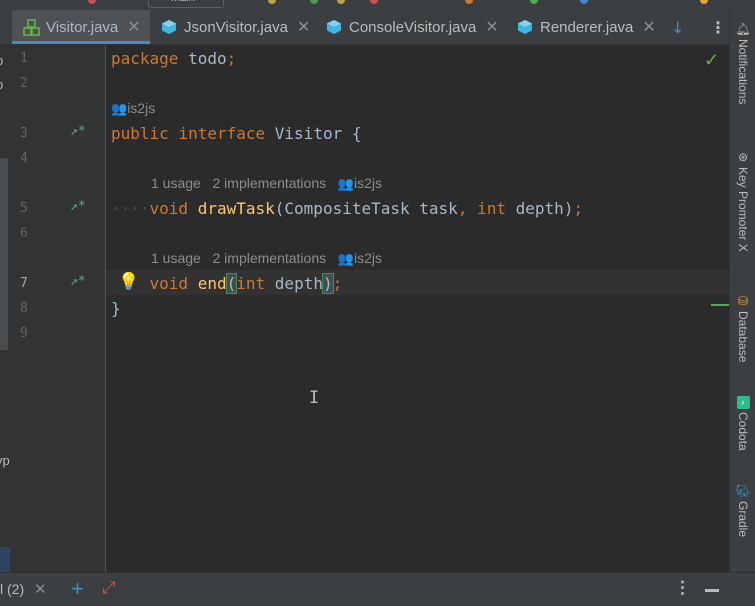 The image size is (755, 606). I want to click on branch-label: main, so click(183, 2).